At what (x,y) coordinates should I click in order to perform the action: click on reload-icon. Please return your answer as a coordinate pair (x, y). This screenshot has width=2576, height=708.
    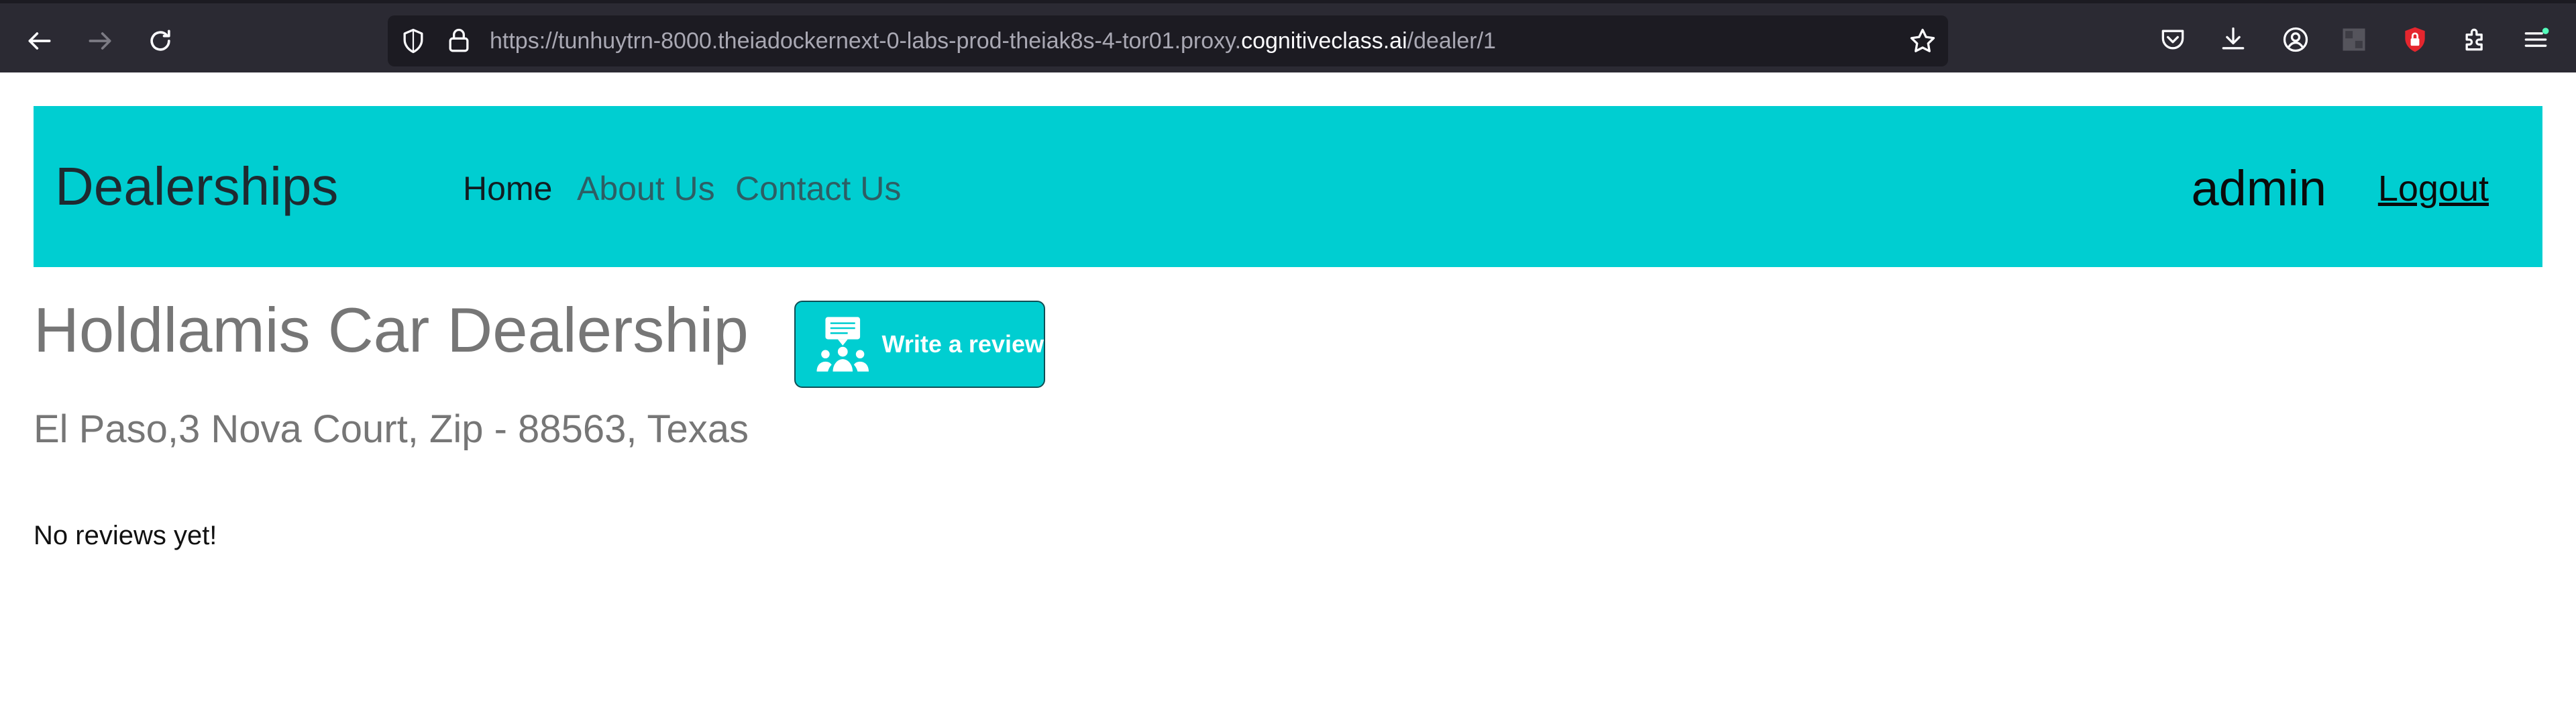
    Looking at the image, I should click on (160, 40).